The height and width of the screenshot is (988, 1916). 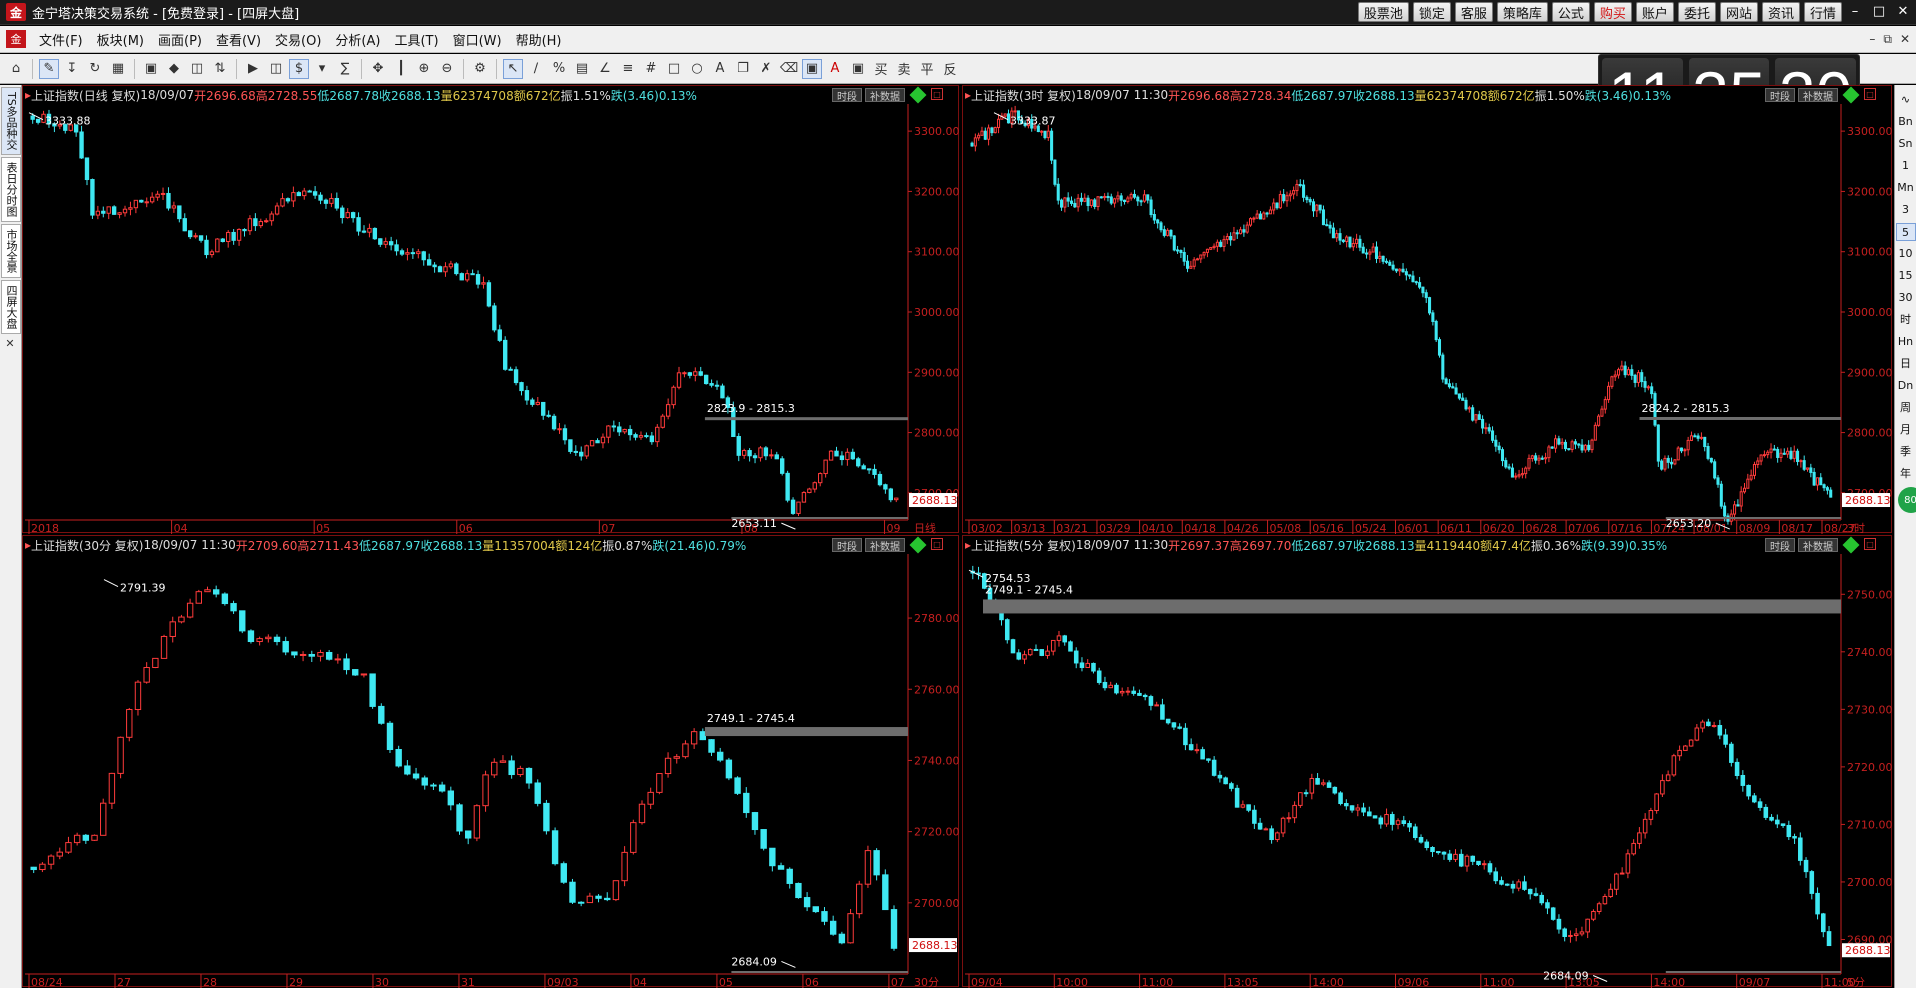 What do you see at coordinates (1780, 12) in the screenshot?
I see `quick-button-9: 资讯` at bounding box center [1780, 12].